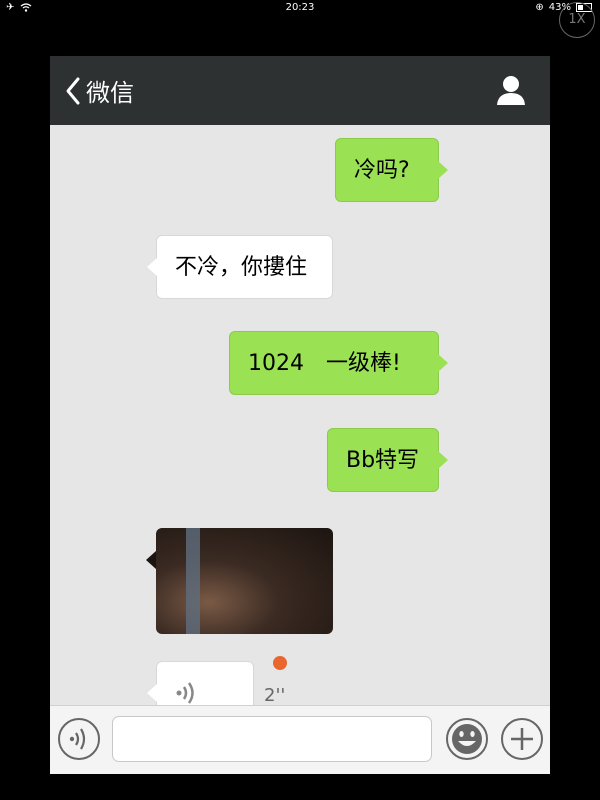 This screenshot has width=600, height=800. I want to click on status-bar: ✈ 20:23 ⊕ 43%, so click(300, 9).